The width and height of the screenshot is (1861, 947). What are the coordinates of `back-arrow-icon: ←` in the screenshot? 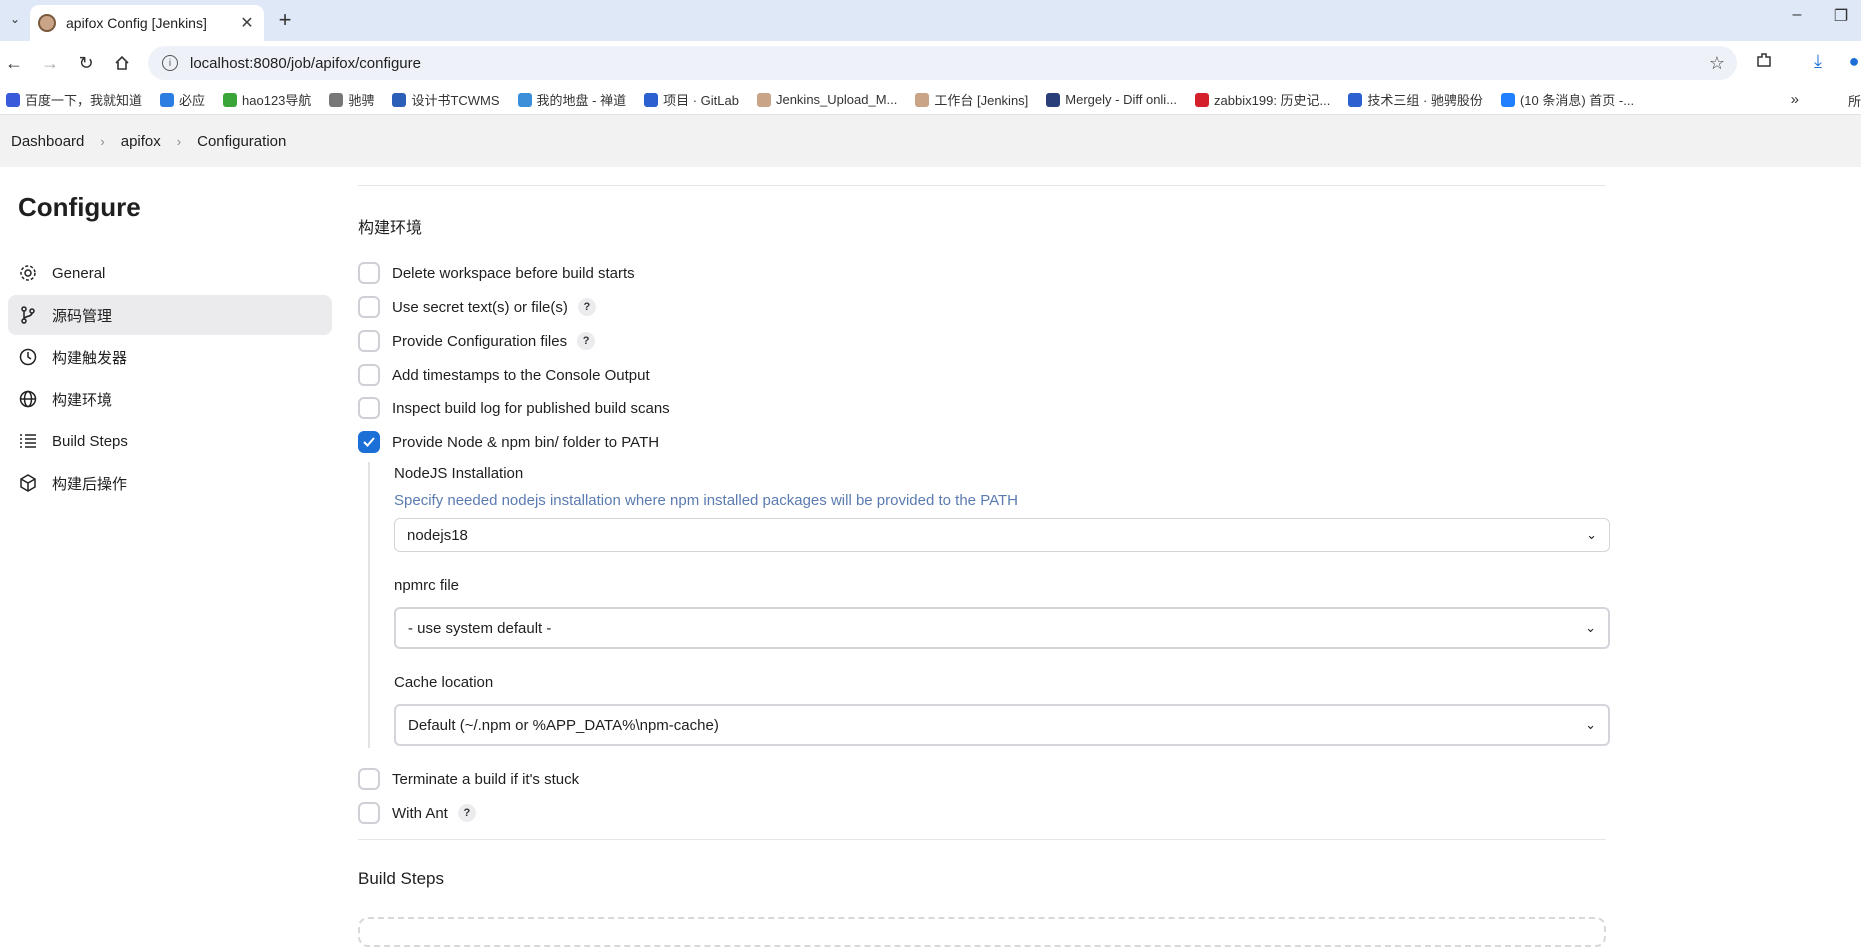 It's located at (14, 63).